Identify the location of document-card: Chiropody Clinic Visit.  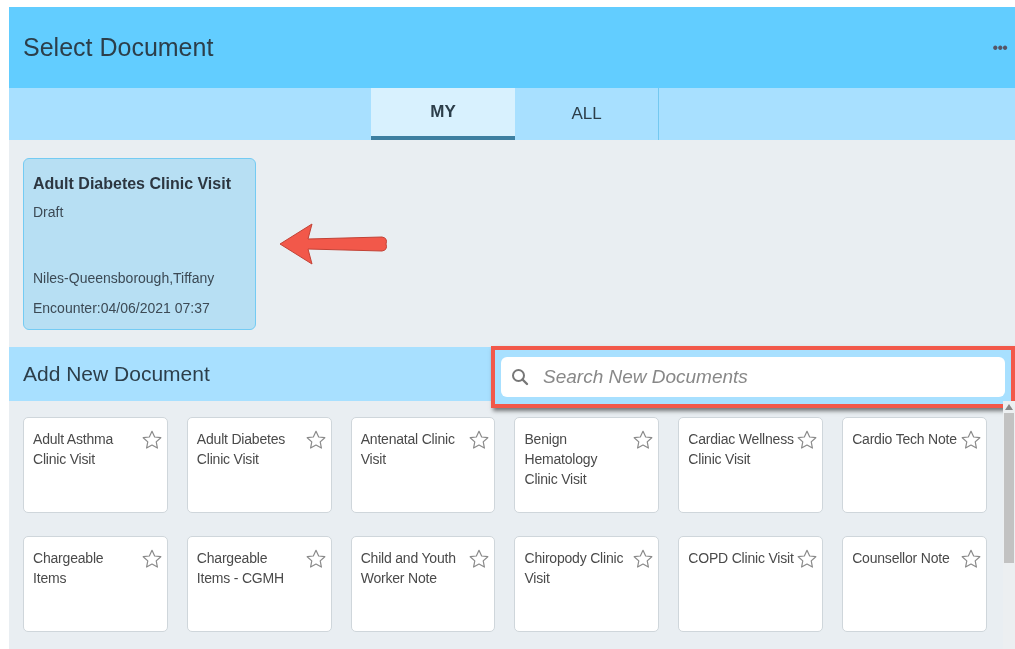
(587, 584).